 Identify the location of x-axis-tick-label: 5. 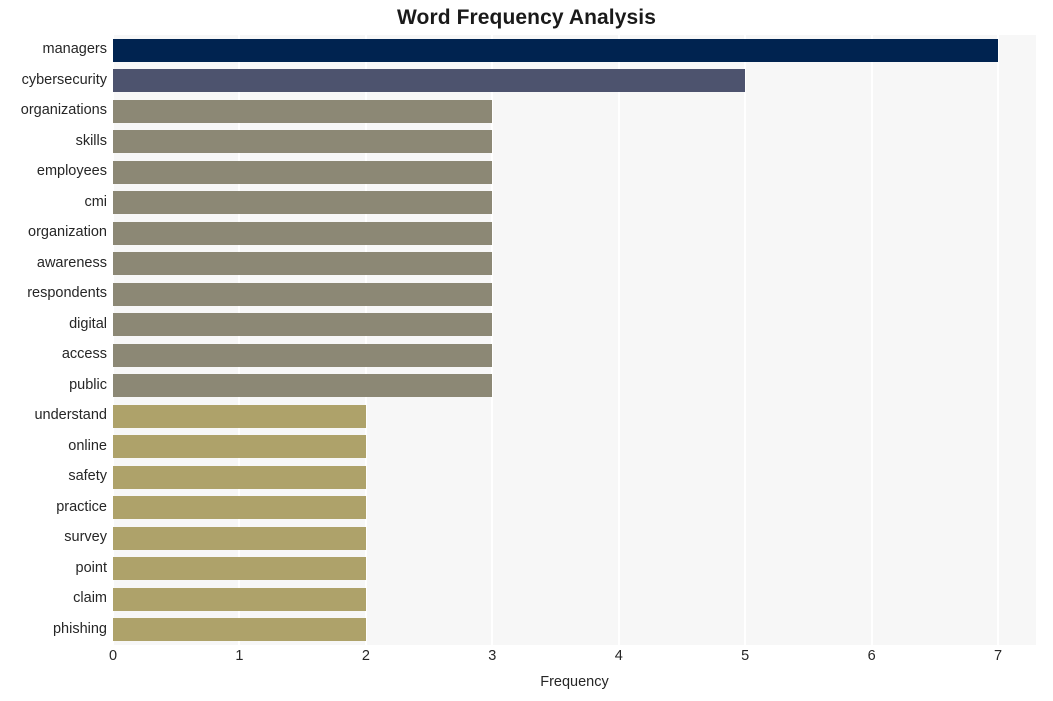
(745, 656).